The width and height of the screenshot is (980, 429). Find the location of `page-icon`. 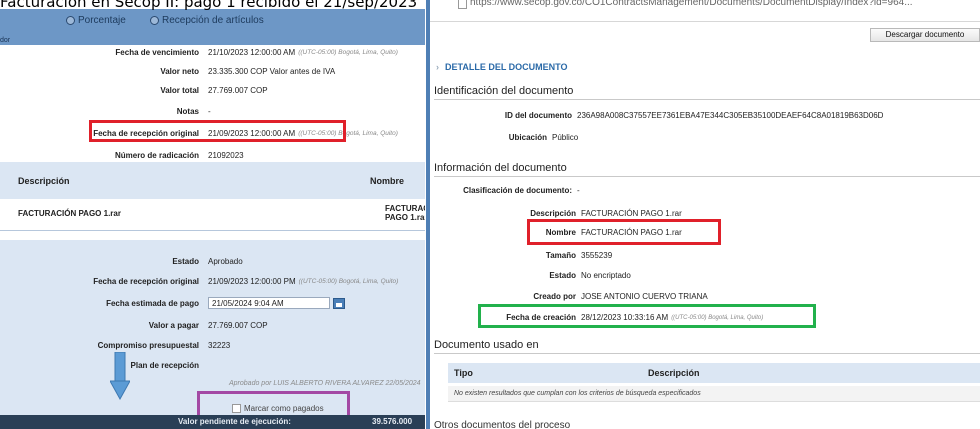

page-icon is located at coordinates (462, 4).